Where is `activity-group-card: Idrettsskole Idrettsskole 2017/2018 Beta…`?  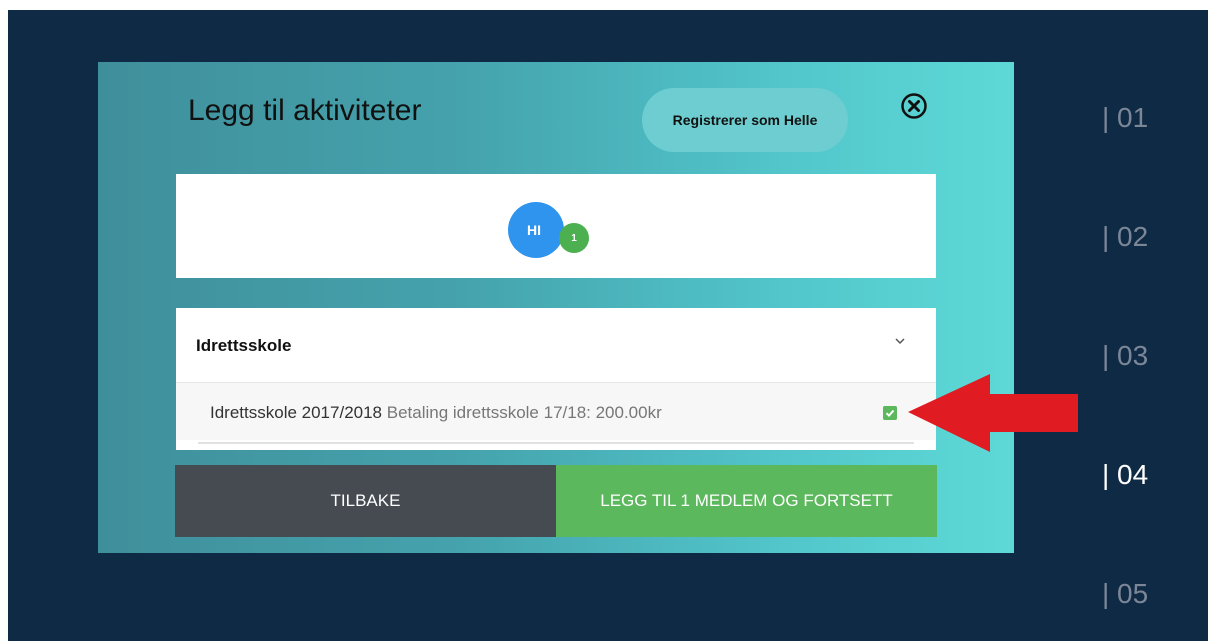
activity-group-card: Idrettsskole Idrettsskole 2017/2018 Beta… is located at coordinates (556, 379).